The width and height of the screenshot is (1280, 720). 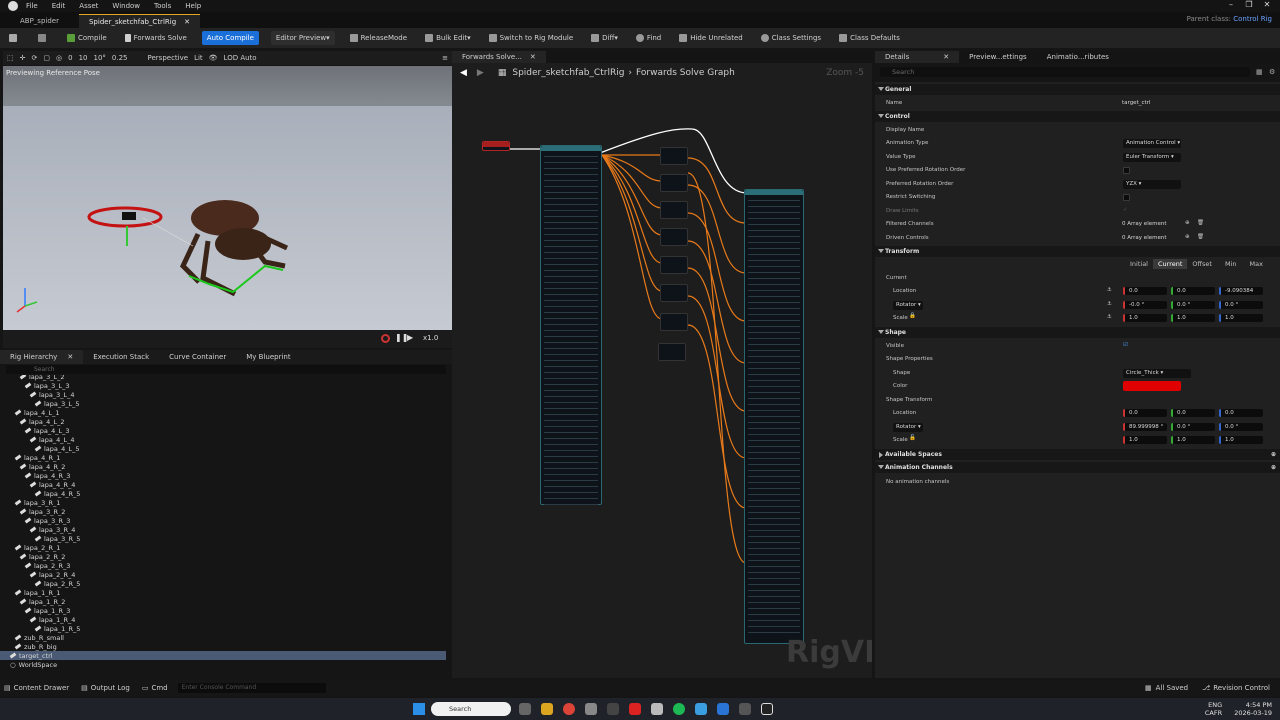 What do you see at coordinates (42, 688) in the screenshot?
I see `content-drawer-button: Content Drawer` at bounding box center [42, 688].